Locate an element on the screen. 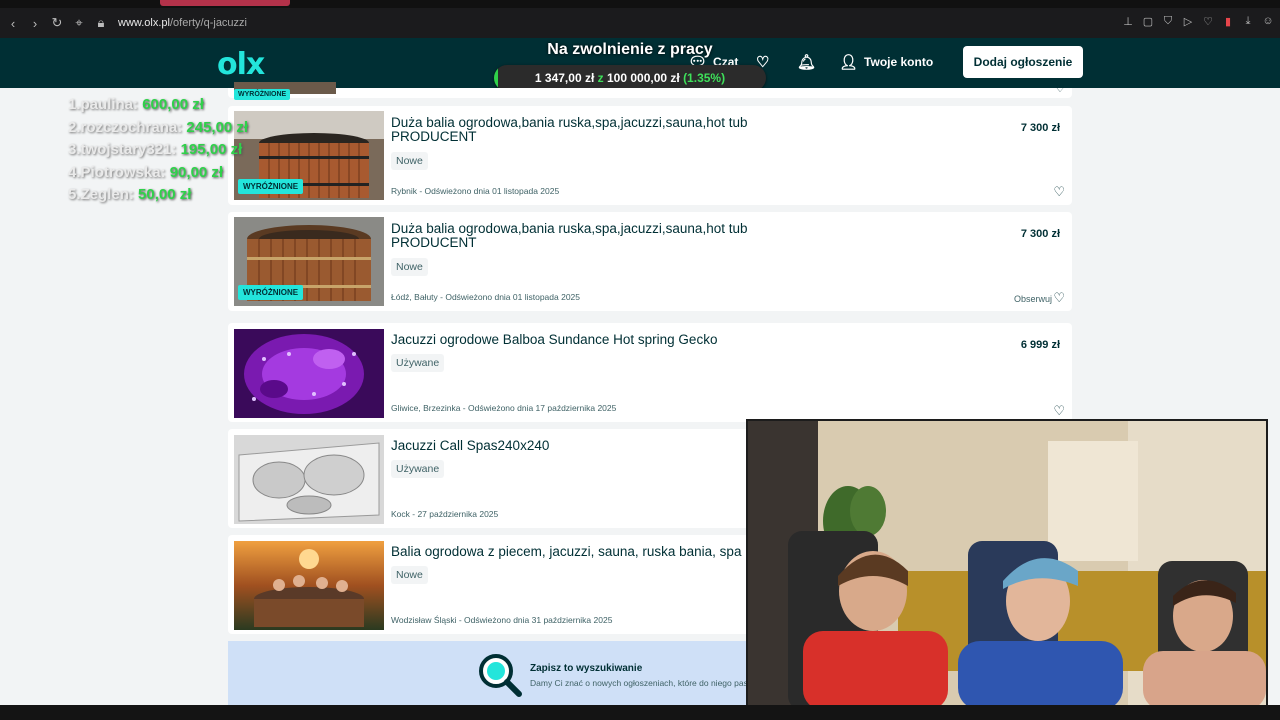 This screenshot has width=1280, height=720. url-field: www.olx.pl/oferty/q-jacuzzi is located at coordinates (182, 23).